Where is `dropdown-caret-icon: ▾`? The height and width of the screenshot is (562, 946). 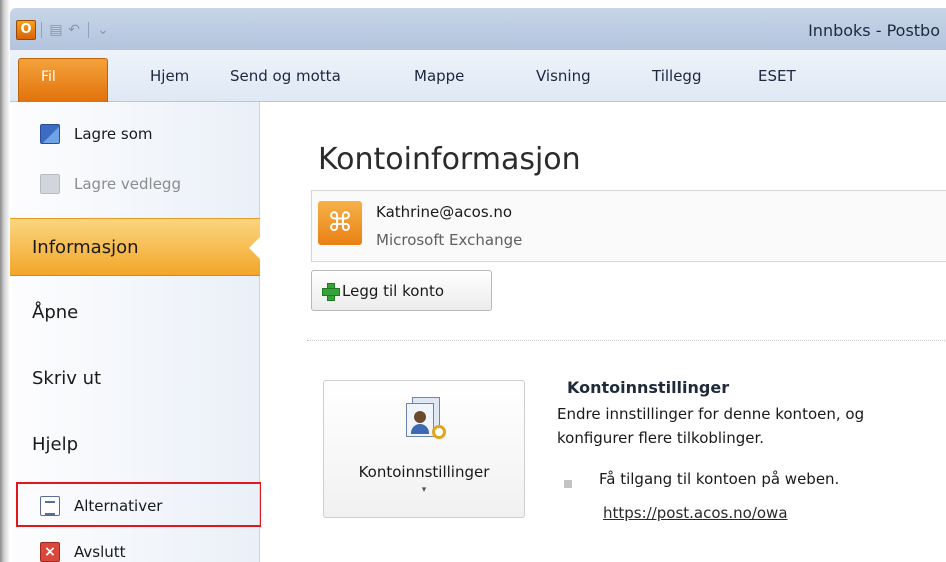 dropdown-caret-icon: ▾ is located at coordinates (424, 490).